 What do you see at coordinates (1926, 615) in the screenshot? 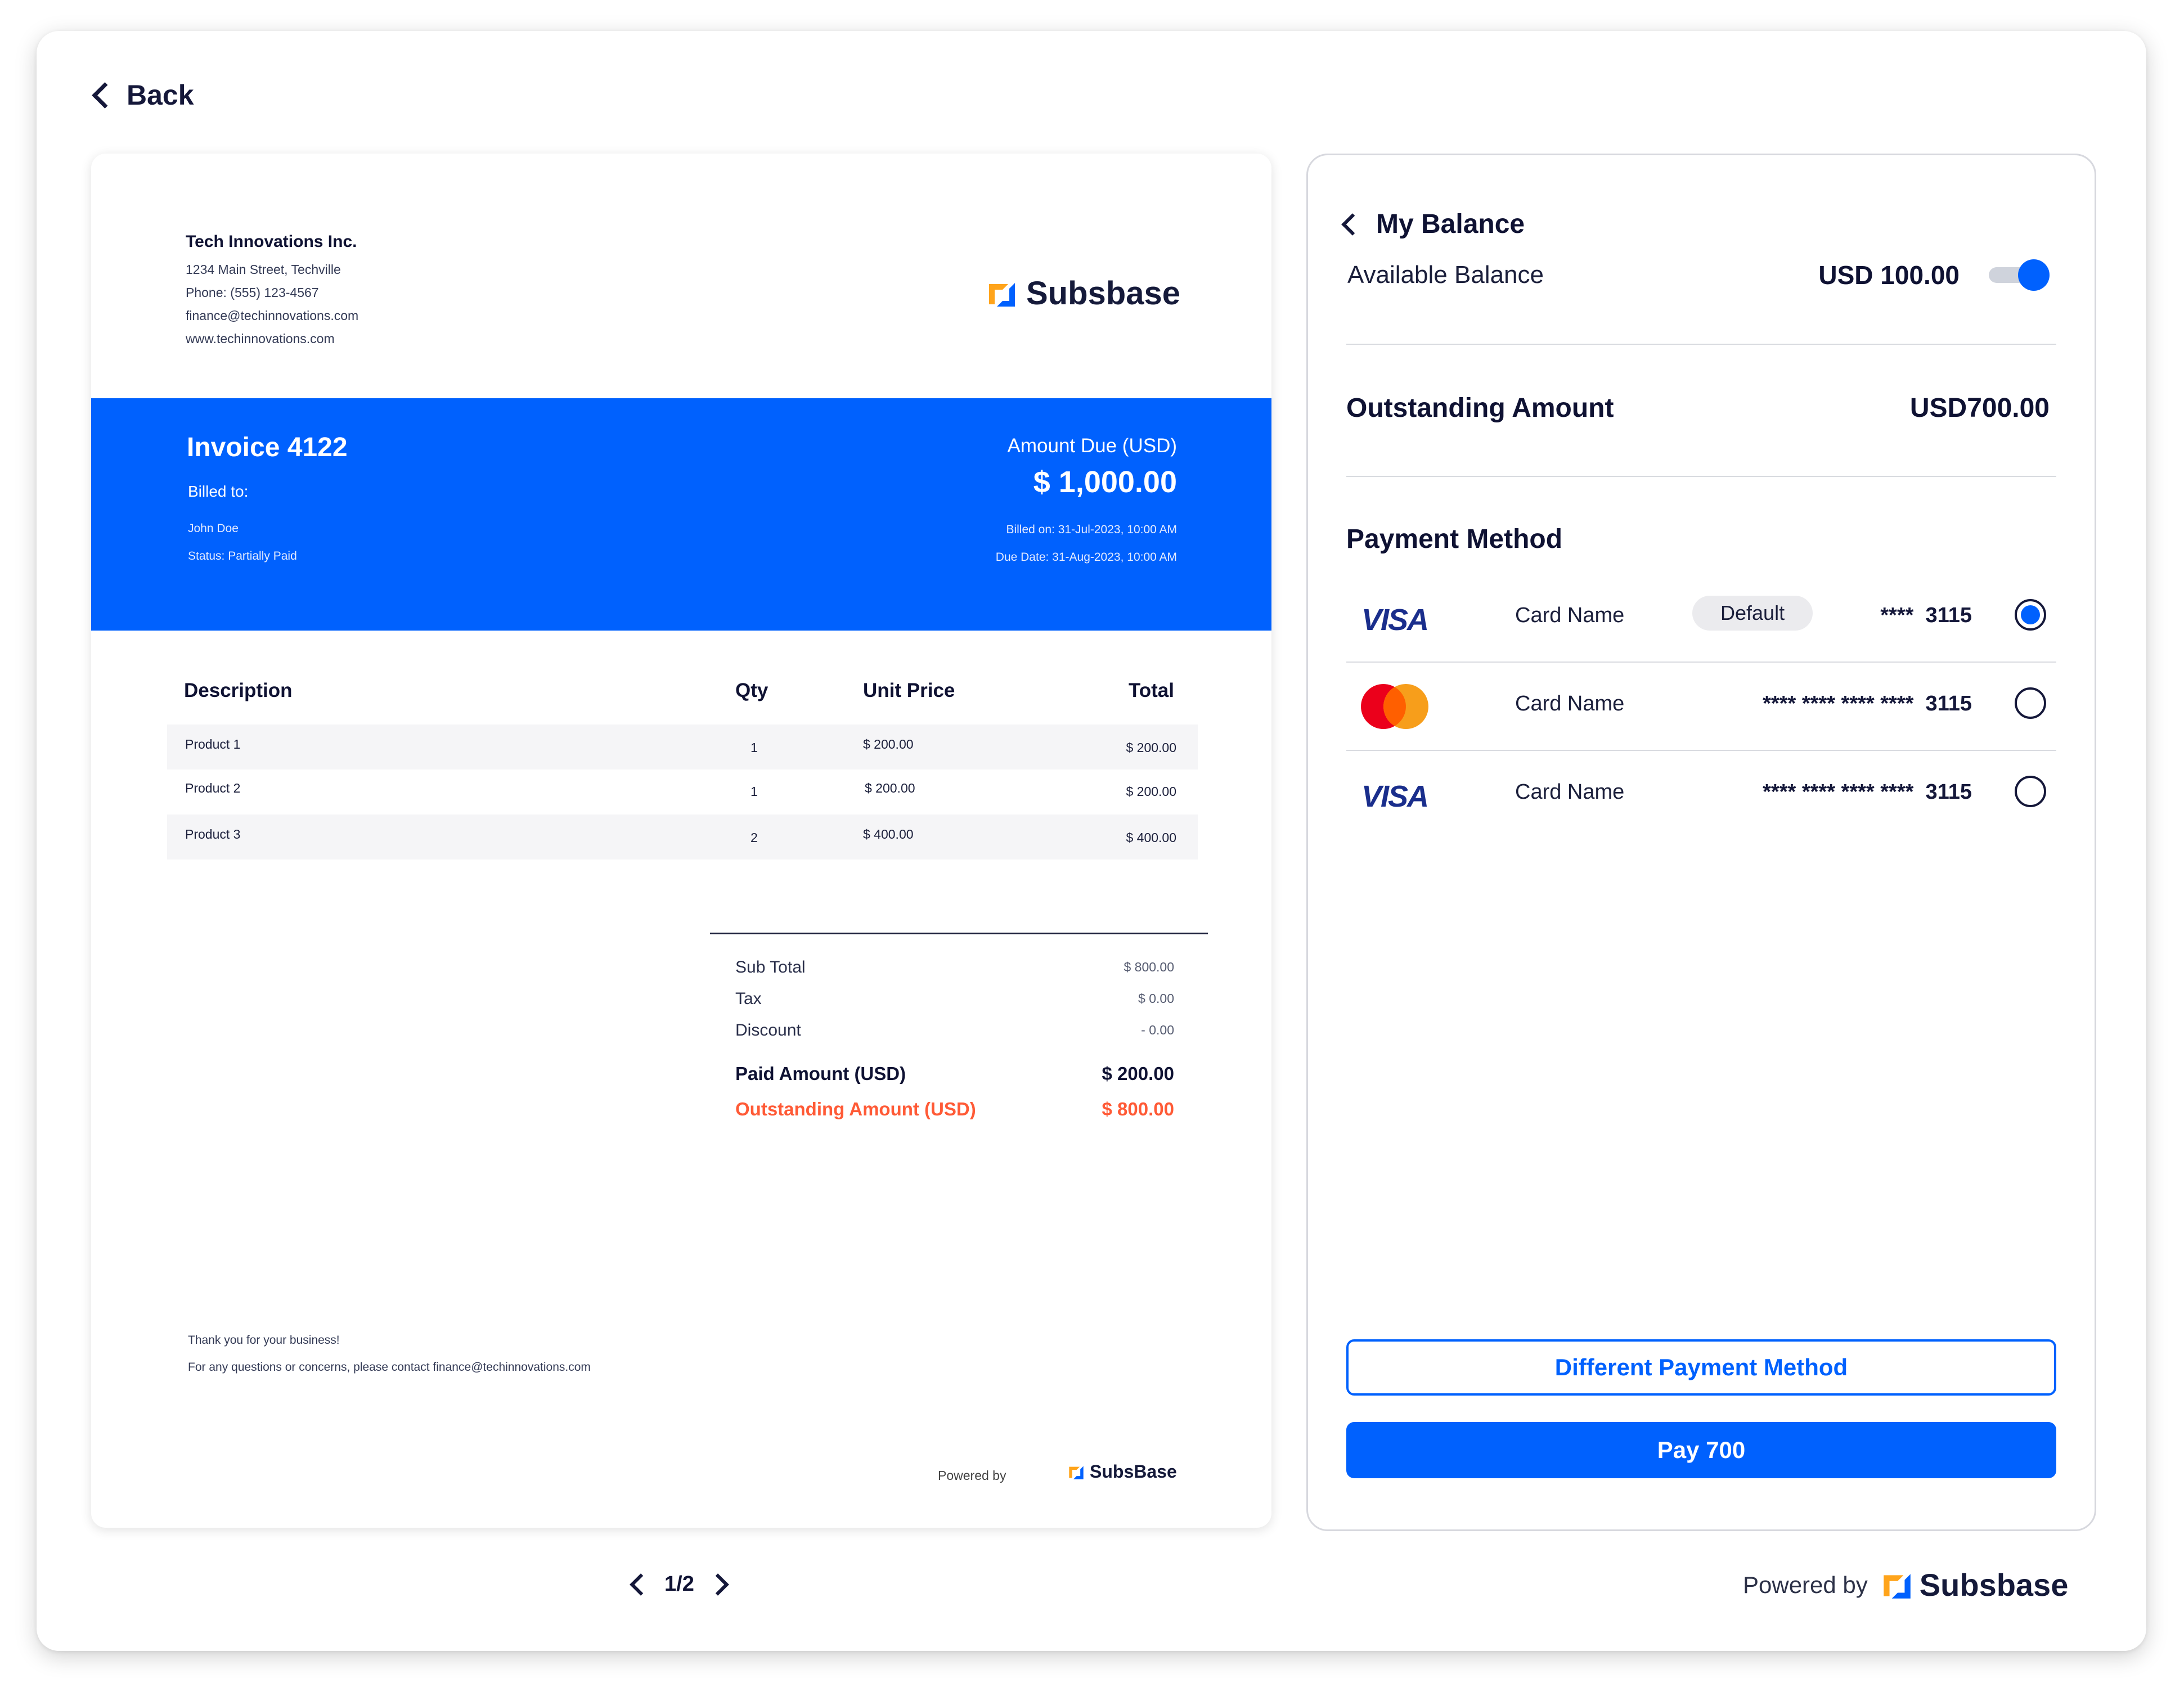
I see `card-number: **** 3115` at bounding box center [1926, 615].